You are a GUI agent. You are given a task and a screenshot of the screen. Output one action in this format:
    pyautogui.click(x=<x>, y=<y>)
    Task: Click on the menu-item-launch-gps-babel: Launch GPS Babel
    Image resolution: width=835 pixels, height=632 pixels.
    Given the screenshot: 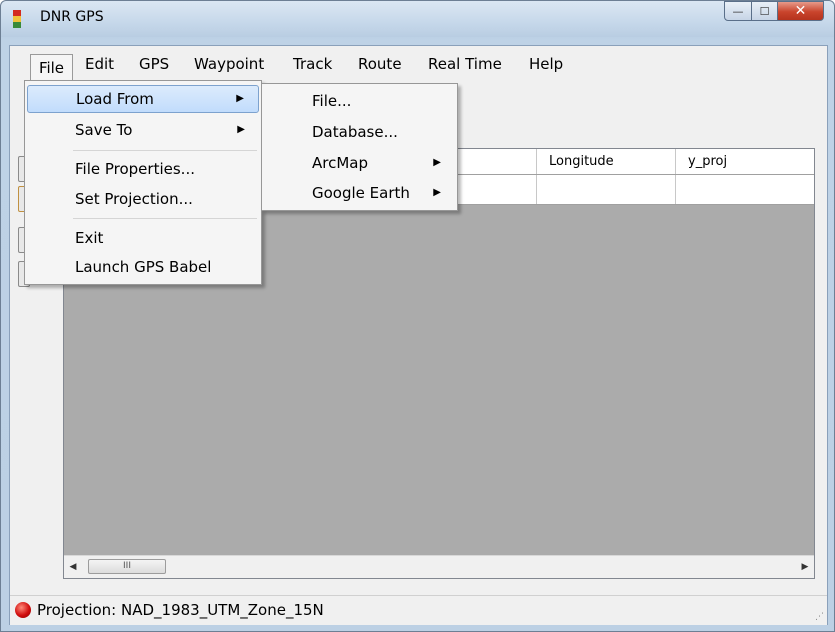 What is the action you would take?
    pyautogui.click(x=143, y=267)
    